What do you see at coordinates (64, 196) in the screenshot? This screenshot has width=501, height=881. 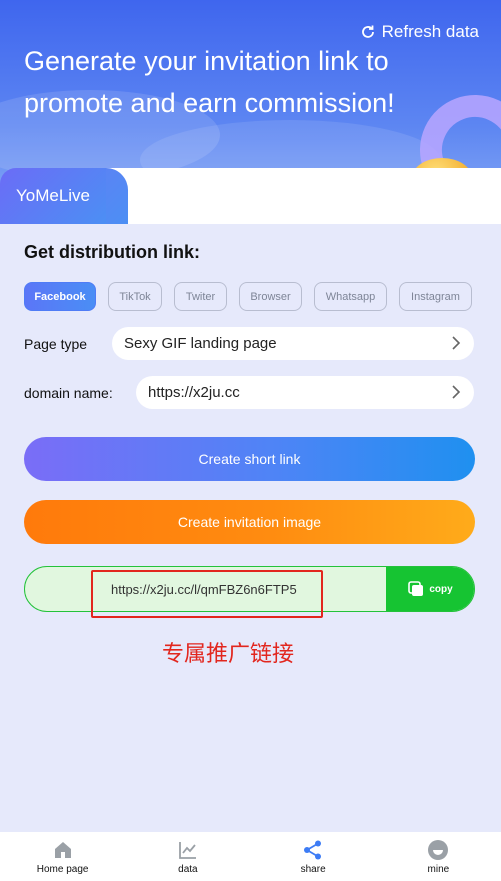 I see `tab-yomelive: YoMeLive` at bounding box center [64, 196].